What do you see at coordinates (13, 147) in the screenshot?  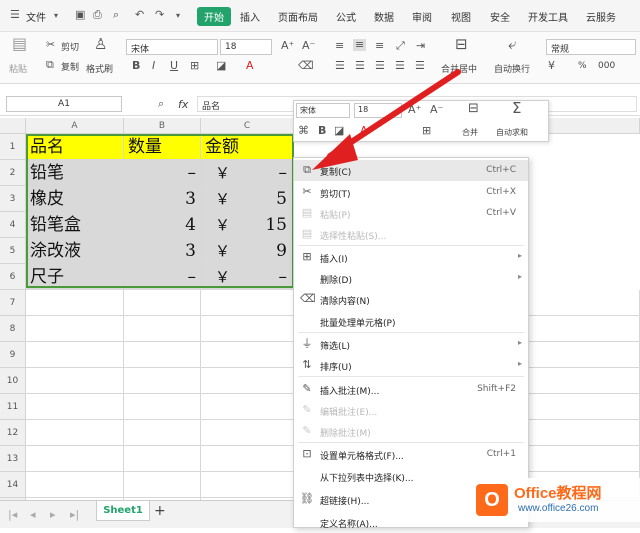 I see `row-header-1: 1` at bounding box center [13, 147].